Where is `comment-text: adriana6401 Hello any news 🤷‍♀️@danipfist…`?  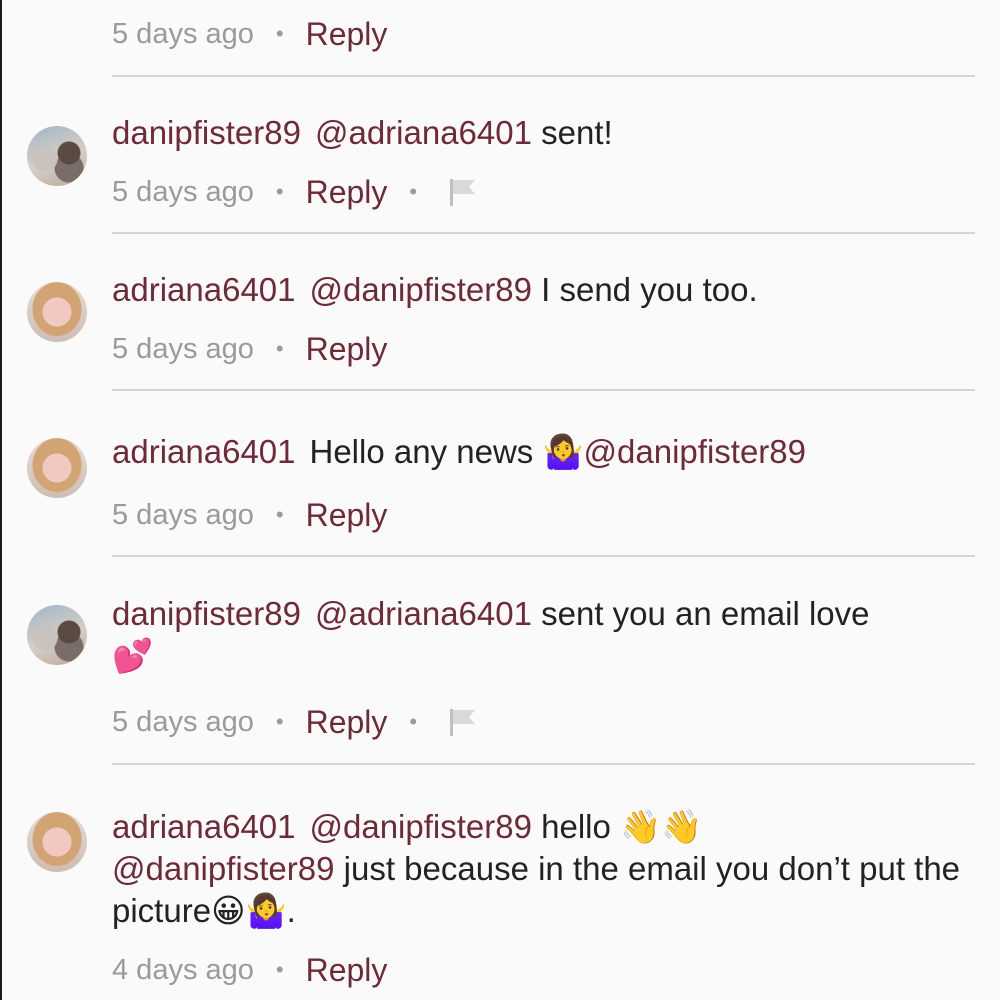
comment-text: adriana6401 Hello any news 🤷‍♀️@danipfist… is located at coordinates (541, 452).